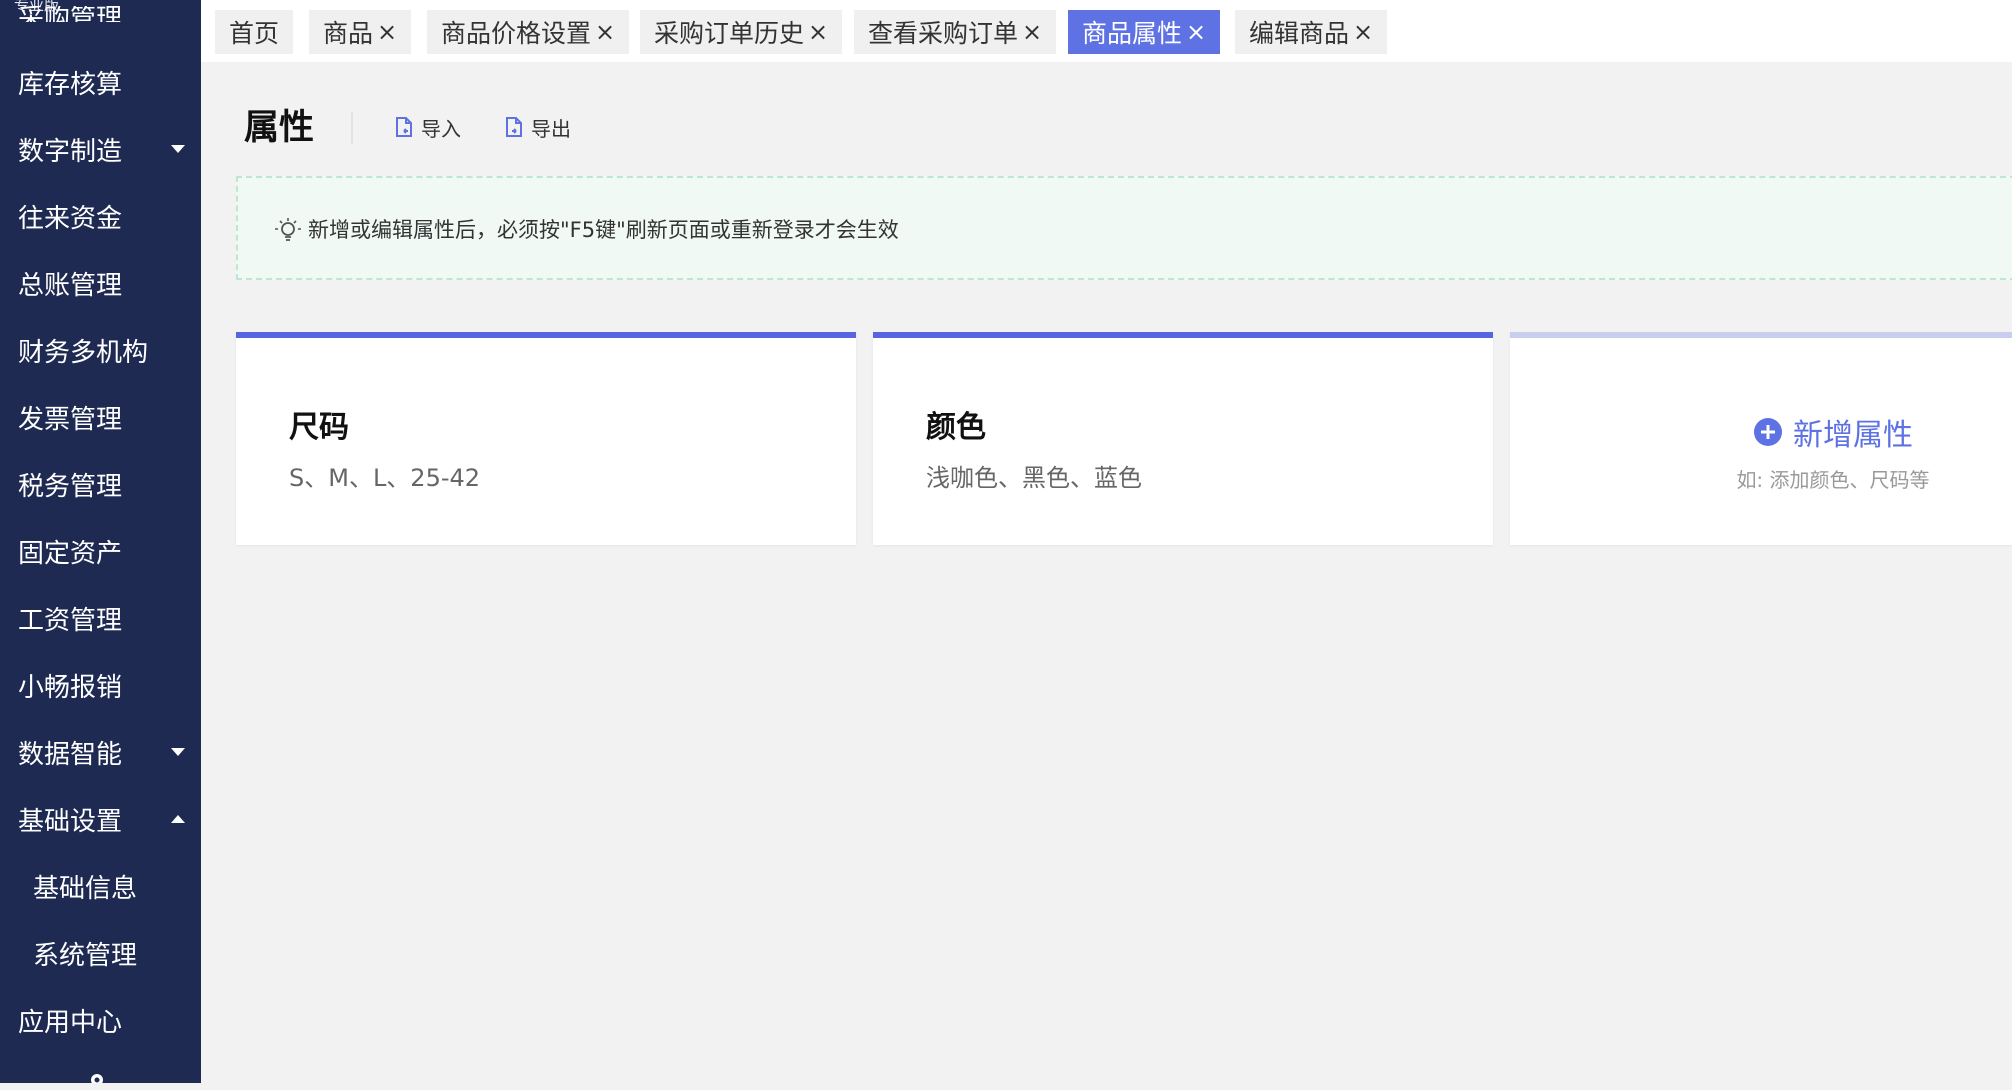 This screenshot has height=1090, width=2012. I want to click on plus-circle-icon, so click(1768, 432).